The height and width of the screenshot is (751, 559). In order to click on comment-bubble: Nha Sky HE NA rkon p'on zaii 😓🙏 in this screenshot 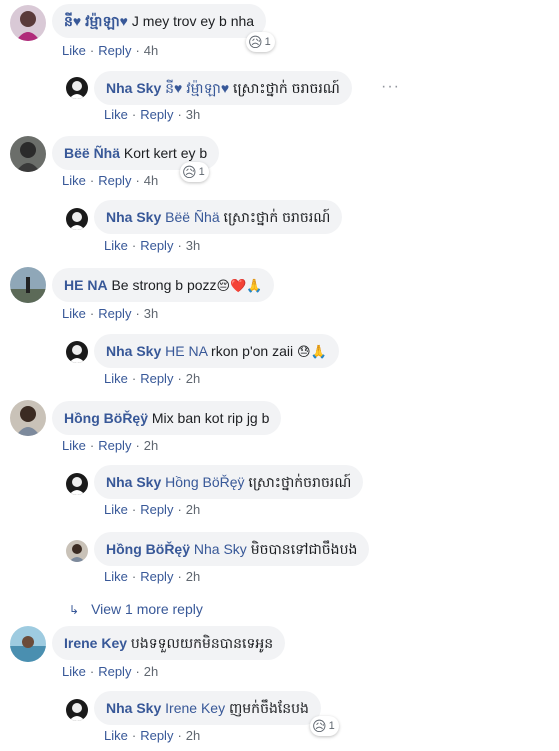, I will do `click(216, 351)`.